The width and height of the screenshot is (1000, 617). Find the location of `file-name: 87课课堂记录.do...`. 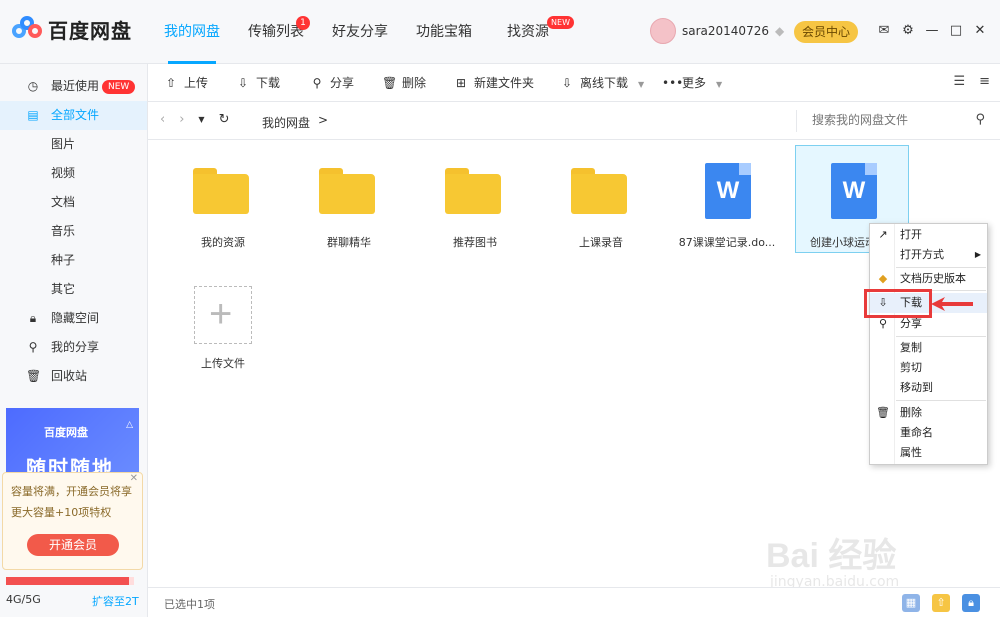

file-name: 87课课堂记录.do... is located at coordinates (727, 242).